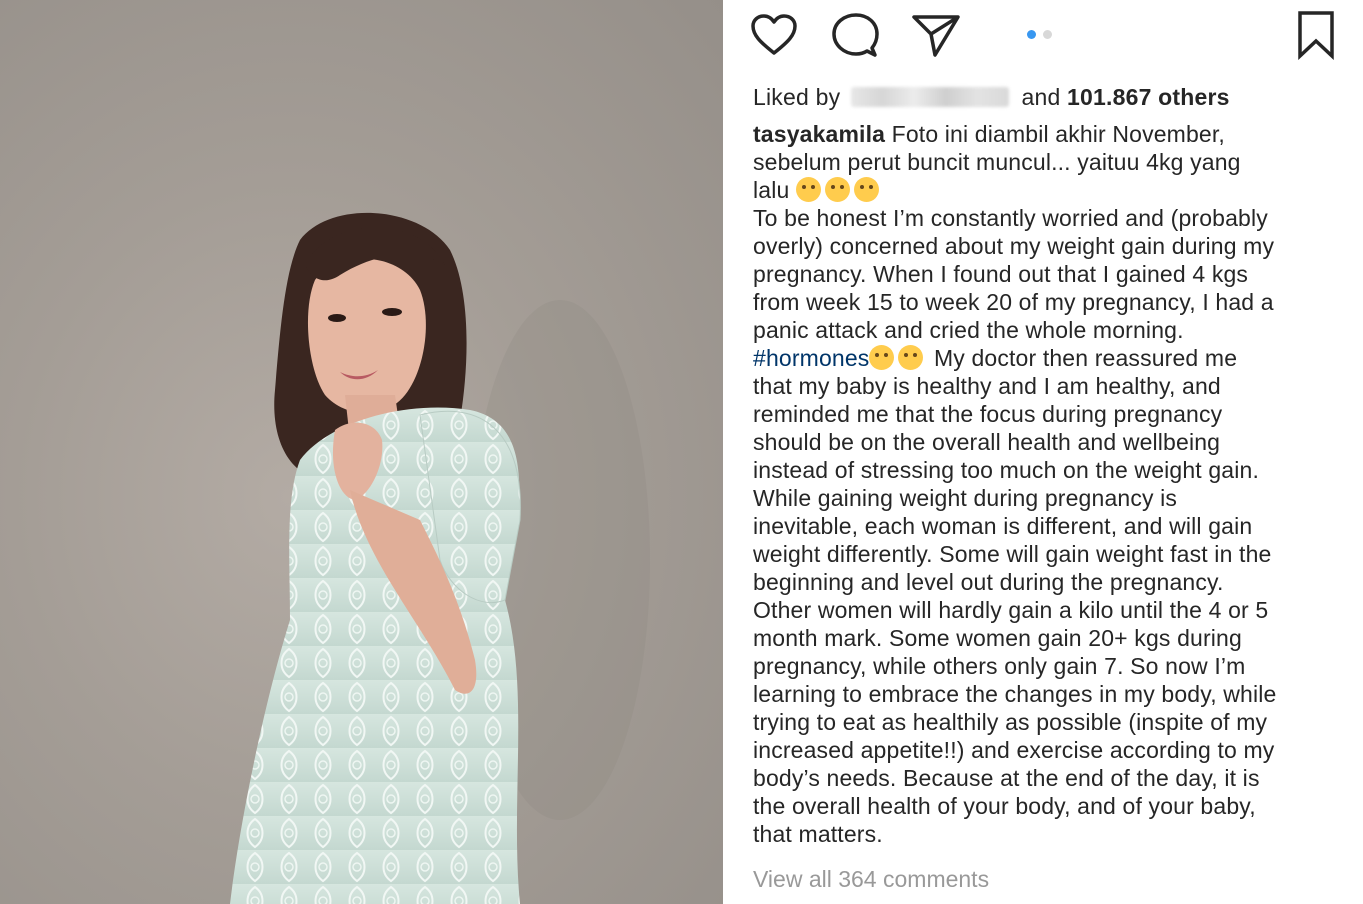  Describe the element at coordinates (871, 879) in the screenshot. I see `view-comments-link: View all 364 comments` at that location.